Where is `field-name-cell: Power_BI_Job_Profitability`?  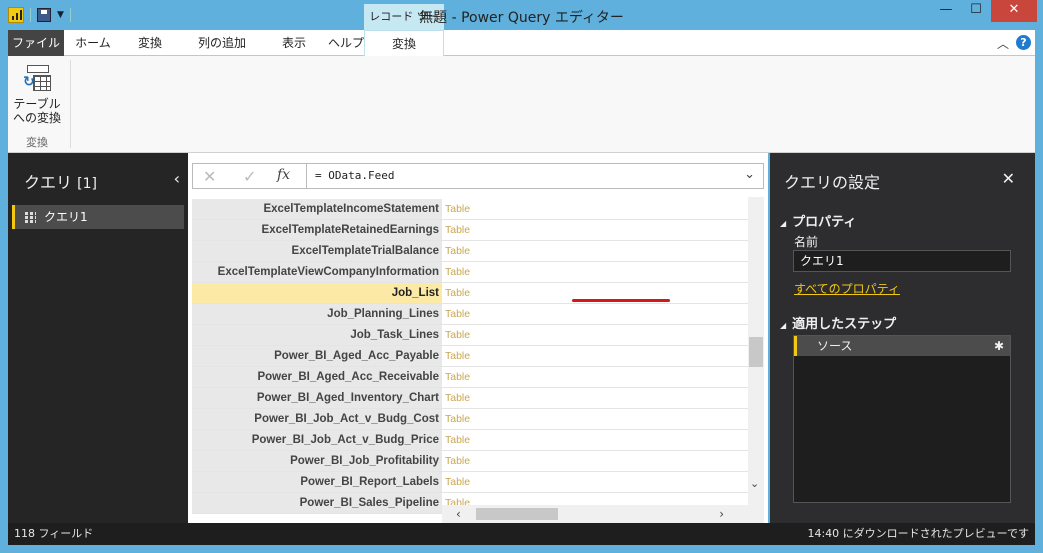
field-name-cell: Power_BI_Job_Profitability is located at coordinates (317, 461).